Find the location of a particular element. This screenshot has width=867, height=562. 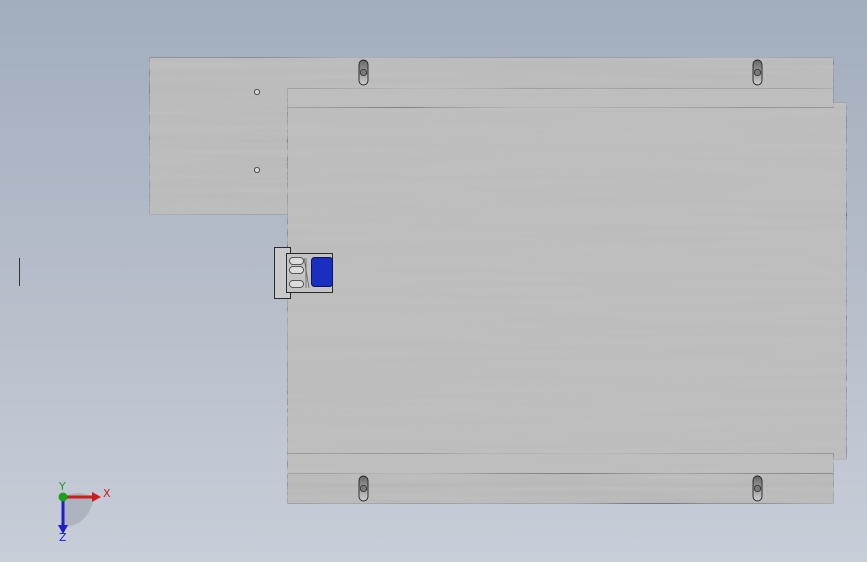

coordinate-triad: X Y Z is located at coordinates (84, 512).